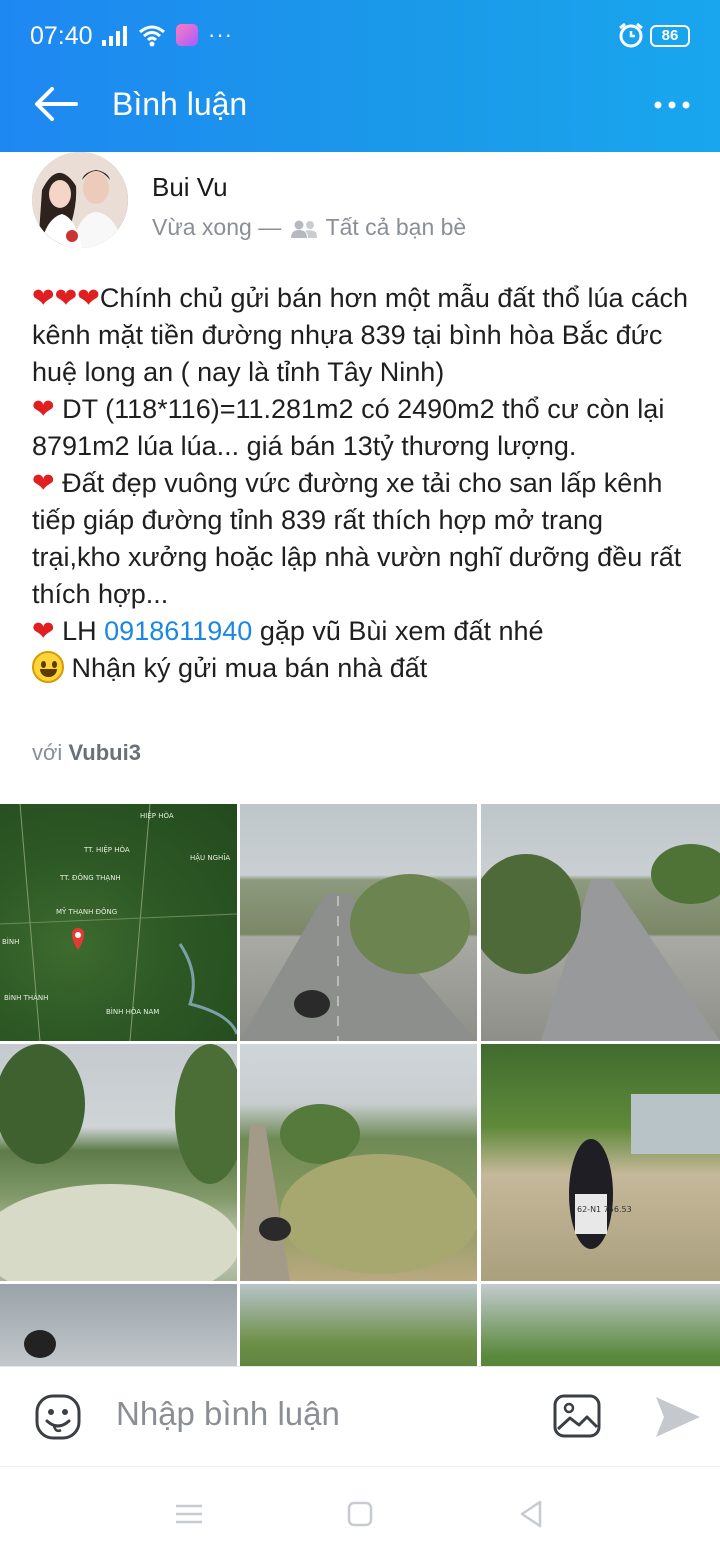 The image size is (720, 1560). I want to click on map-label: TT. ĐÔNG THẠNH, so click(90, 877).